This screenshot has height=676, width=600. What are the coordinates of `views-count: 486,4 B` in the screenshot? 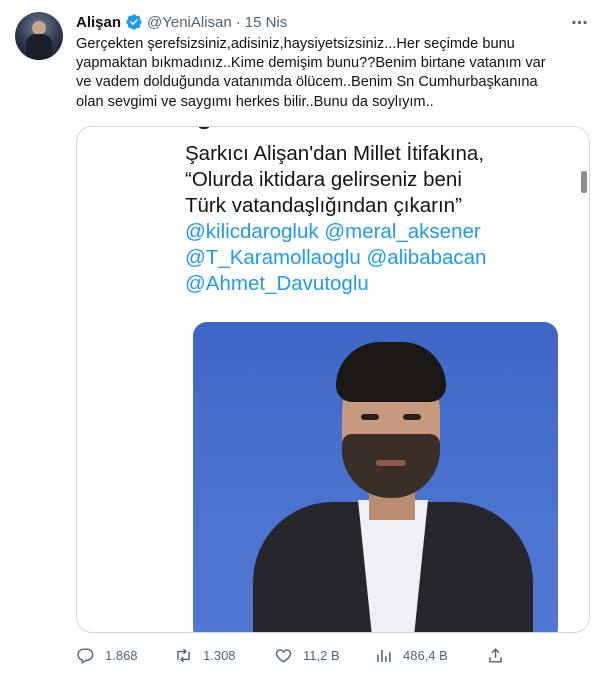 It's located at (425, 655).